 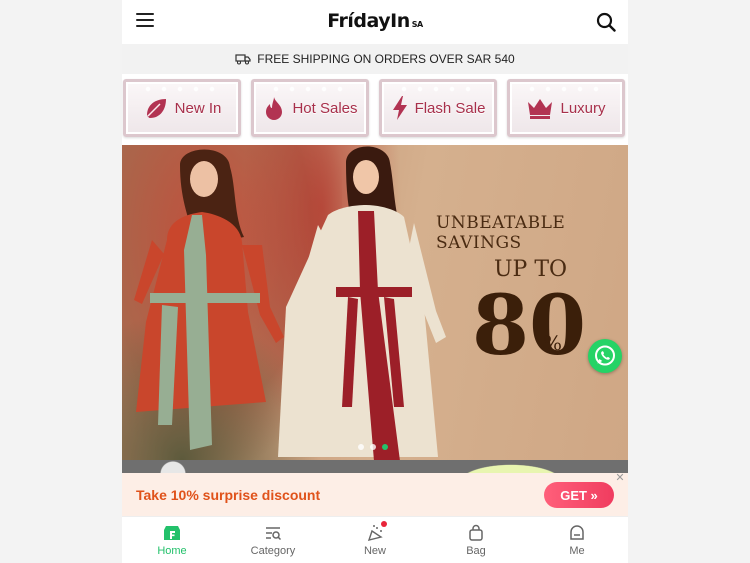 What do you see at coordinates (273, 551) in the screenshot?
I see `nav-label: Category` at bounding box center [273, 551].